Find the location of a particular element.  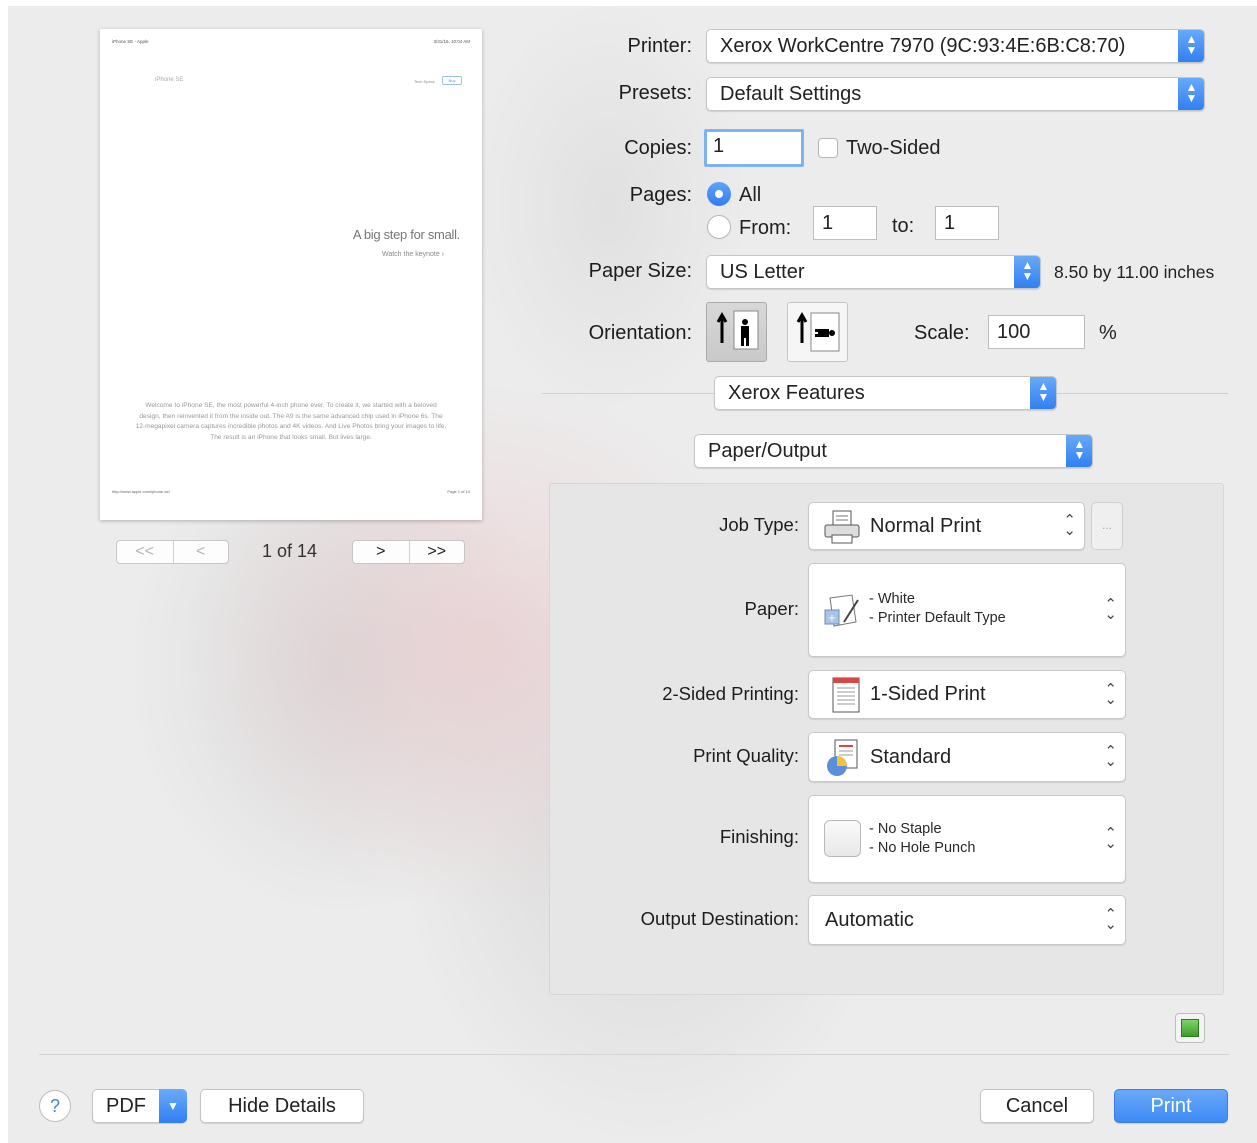

printer-label: Printer: is located at coordinates (659, 46).